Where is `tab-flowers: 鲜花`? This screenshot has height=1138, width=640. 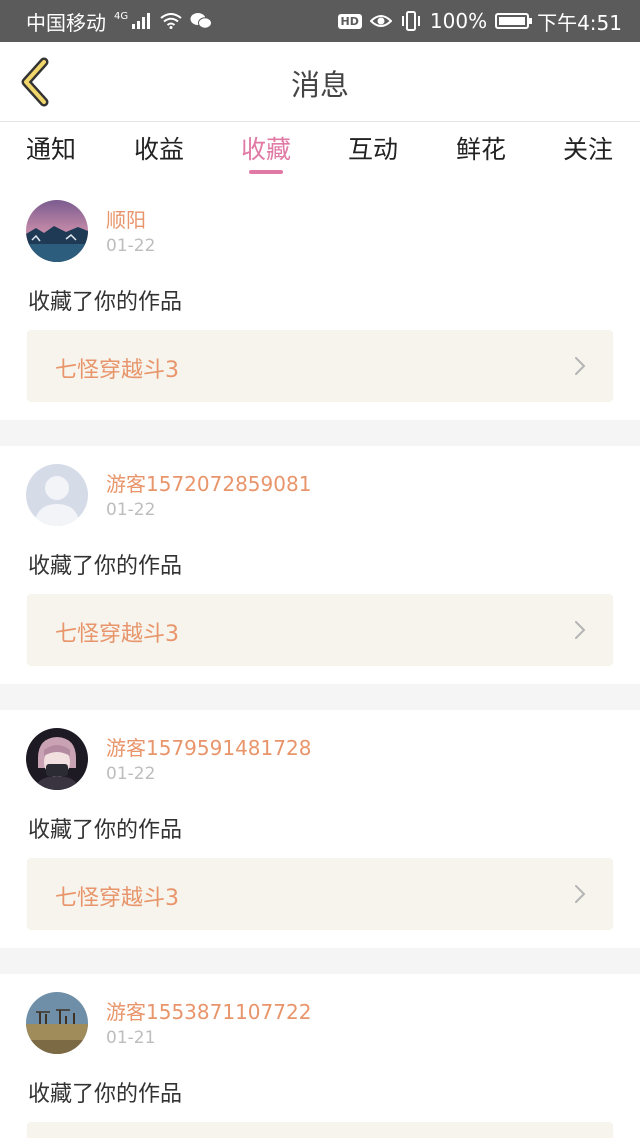
tab-flowers: 鲜花 is located at coordinates (481, 148).